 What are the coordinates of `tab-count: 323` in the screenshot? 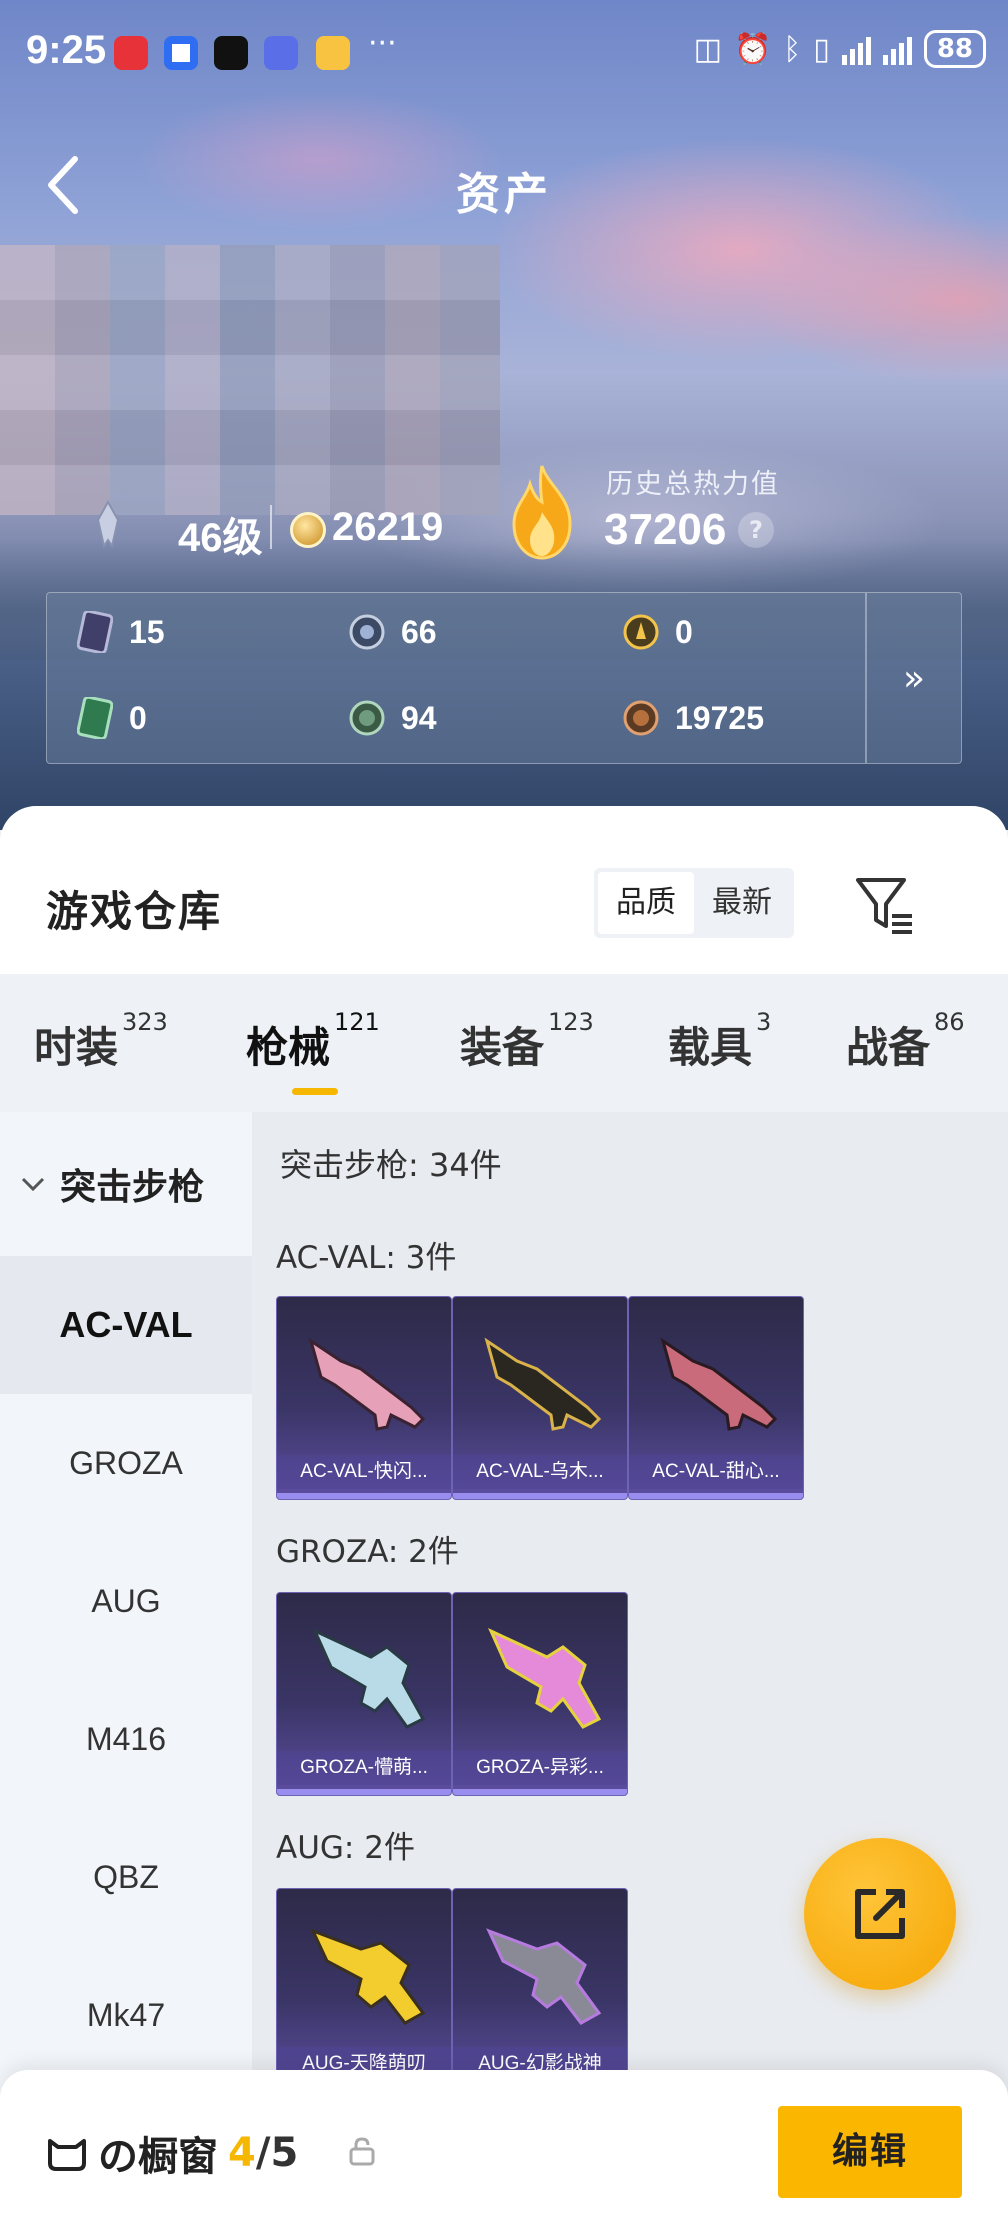 It's located at (145, 1022).